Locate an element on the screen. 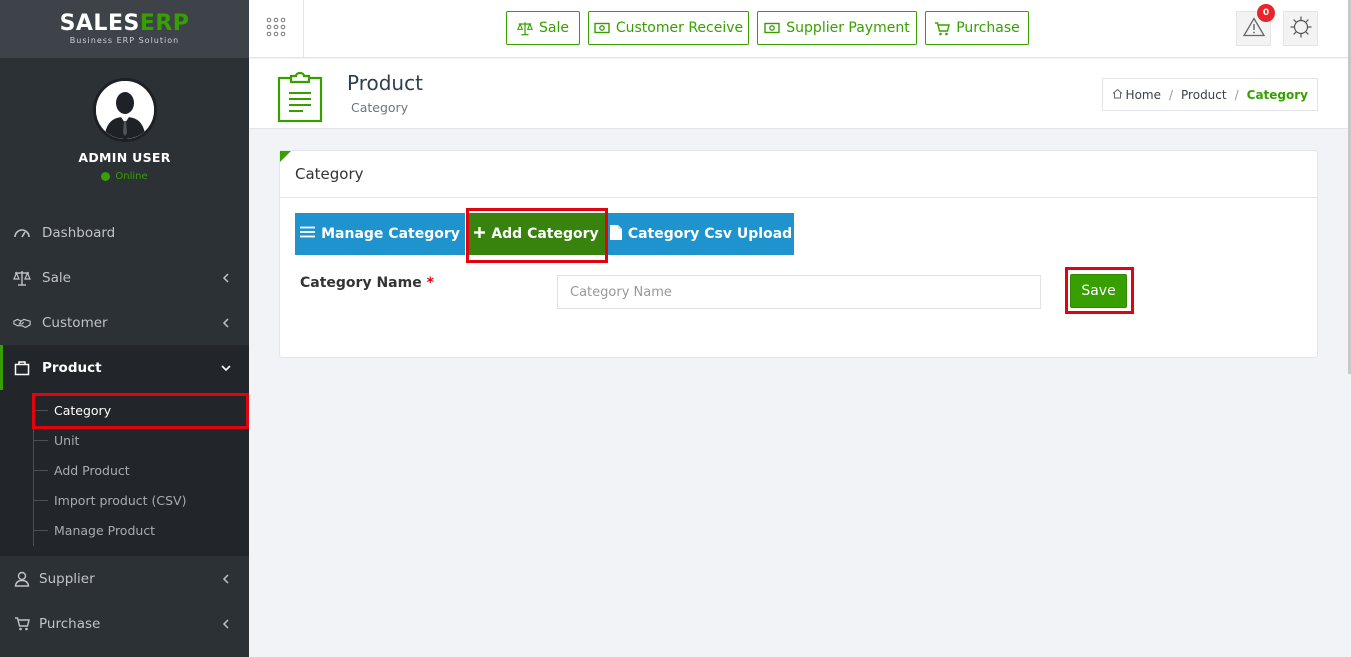 This screenshot has width=1351, height=657. sidebar-item-dashboard: Dashboard is located at coordinates (124, 232).